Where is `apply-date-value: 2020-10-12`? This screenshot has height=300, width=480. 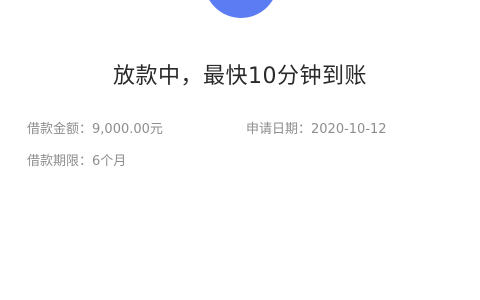 apply-date-value: 2020-10-12 is located at coordinates (349, 129).